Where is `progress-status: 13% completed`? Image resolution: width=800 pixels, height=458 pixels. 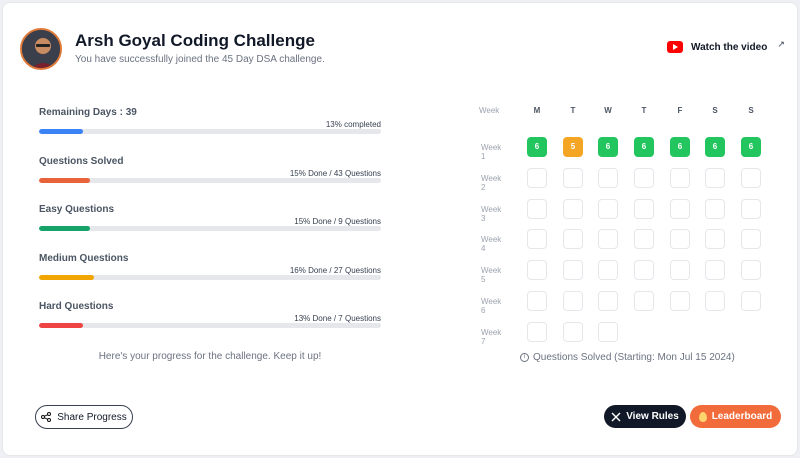
progress-status: 13% completed is located at coordinates (353, 124).